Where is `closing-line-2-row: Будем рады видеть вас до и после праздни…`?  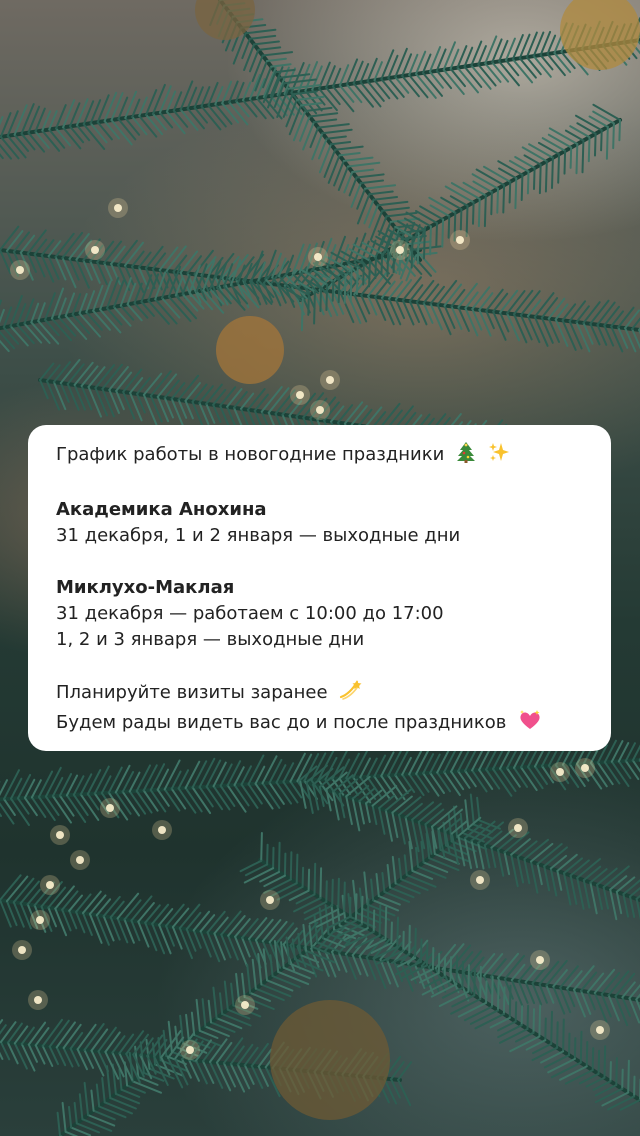 closing-line-2-row: Будем рады видеть вас до и после праздни… is located at coordinates (319, 724).